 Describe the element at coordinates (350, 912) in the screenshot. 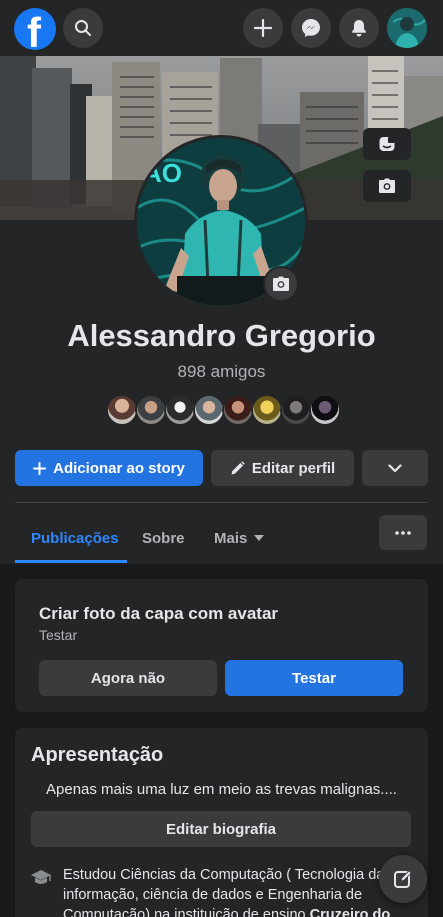

I see `education-school: Cruzeiro do` at that location.